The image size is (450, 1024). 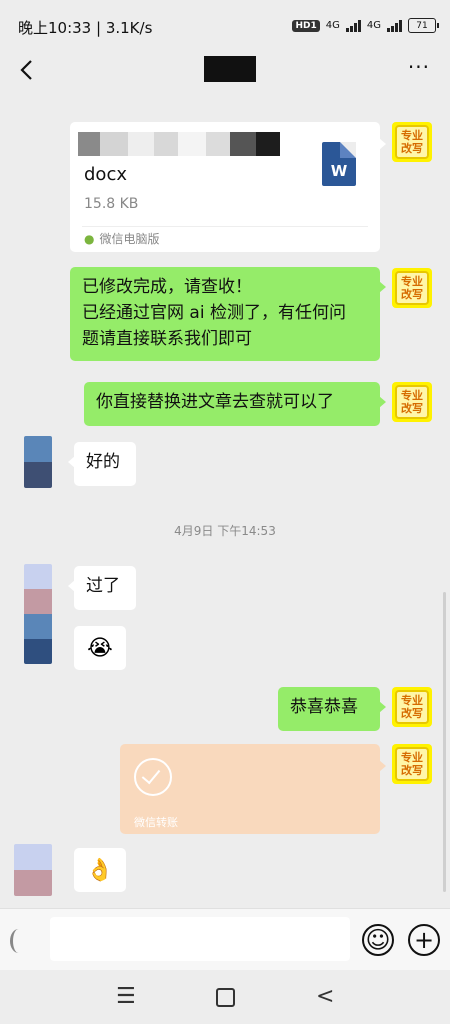 I want to click on status-icons: HD1 4G 4G 71, so click(x=365, y=25).